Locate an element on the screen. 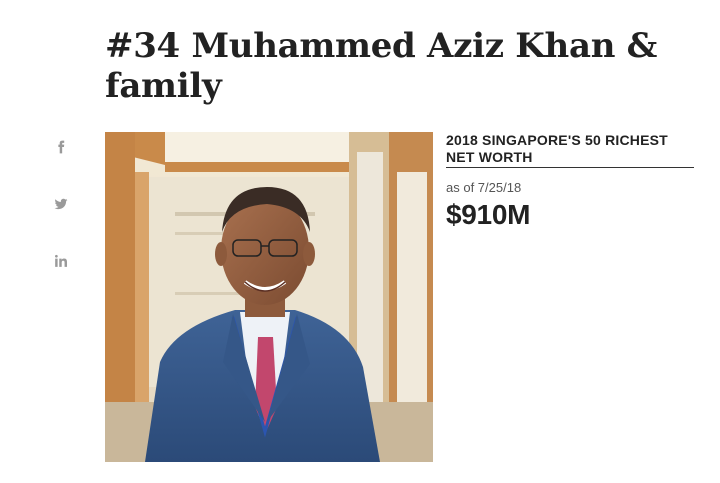 Image resolution: width=720 pixels, height=483 pixels. linkedin-share-button is located at coordinates (61, 265).